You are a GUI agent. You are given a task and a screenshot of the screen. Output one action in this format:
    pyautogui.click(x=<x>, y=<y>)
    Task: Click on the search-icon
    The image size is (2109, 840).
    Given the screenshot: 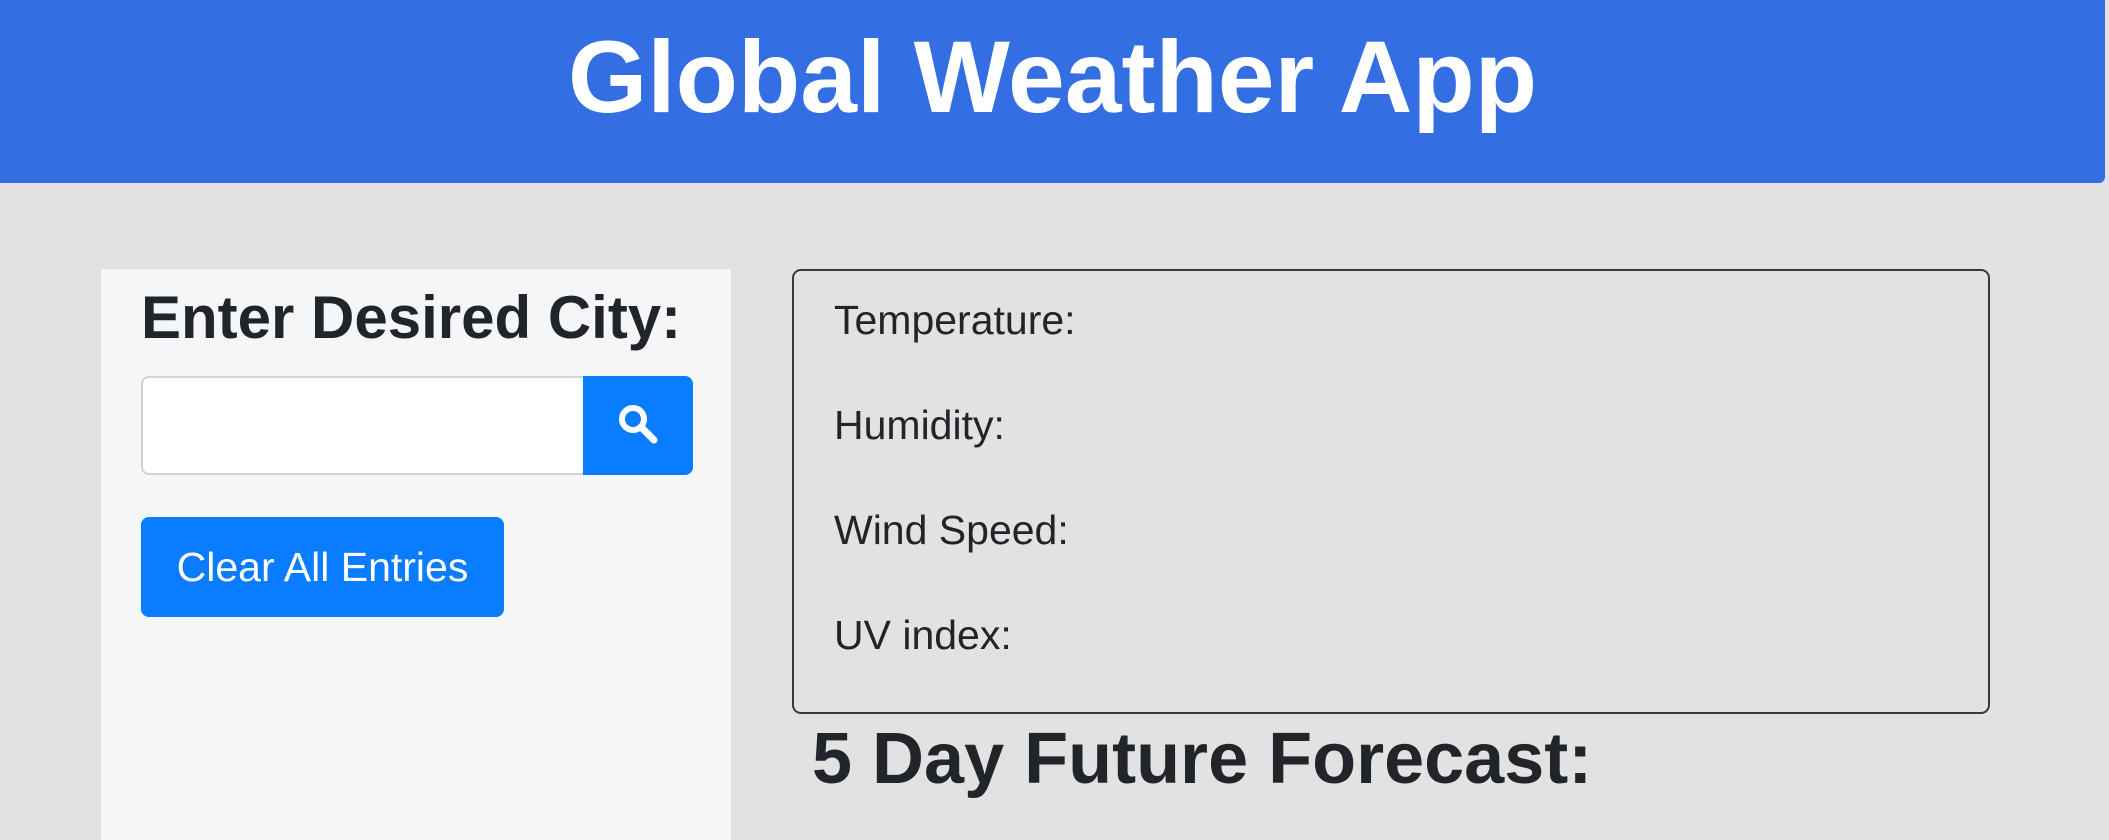 What is the action you would take?
    pyautogui.click(x=638, y=425)
    